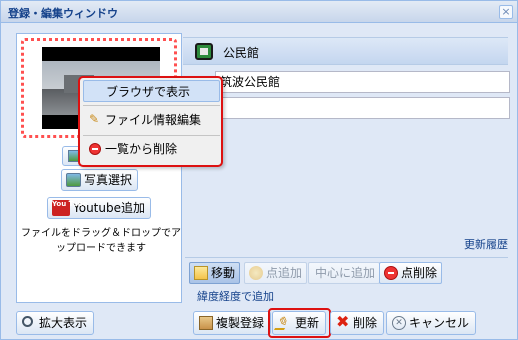  I want to click on menu-item-browser-view: ブラウザで表示, so click(151, 91).